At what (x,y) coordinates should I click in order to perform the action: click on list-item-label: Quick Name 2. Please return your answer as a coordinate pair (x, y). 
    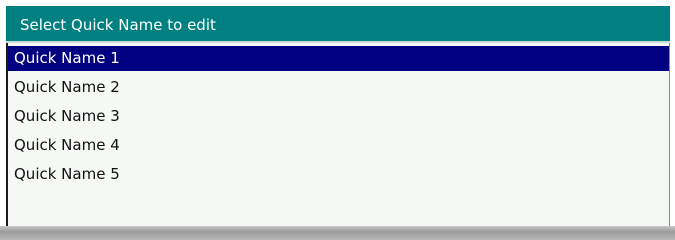
    Looking at the image, I should click on (67, 87).